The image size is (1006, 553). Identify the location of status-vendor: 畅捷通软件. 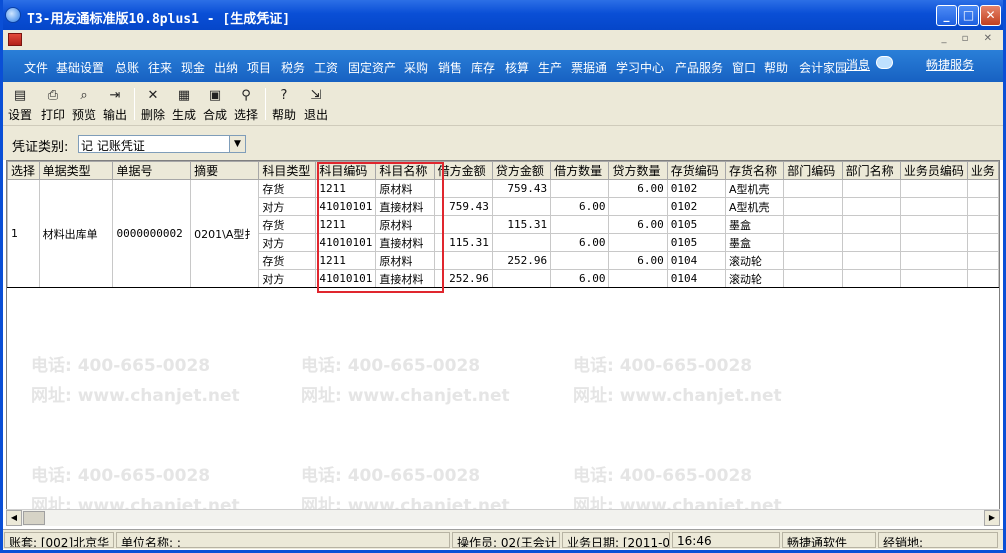
(829, 540).